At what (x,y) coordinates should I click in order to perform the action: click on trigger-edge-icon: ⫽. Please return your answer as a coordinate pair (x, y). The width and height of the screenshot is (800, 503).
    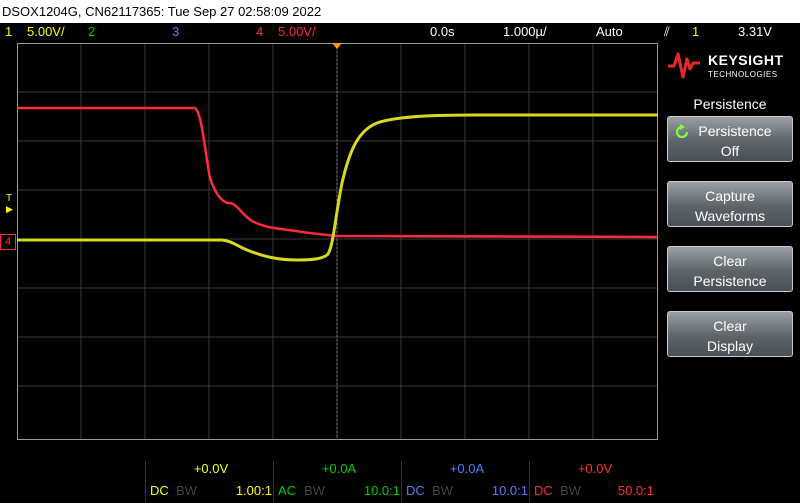
    Looking at the image, I should click on (667, 31).